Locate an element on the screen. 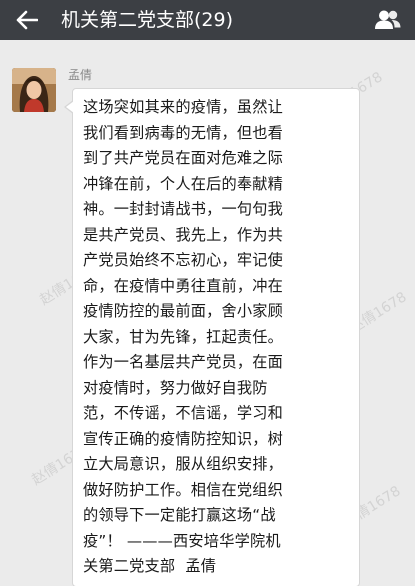 The height and width of the screenshot is (586, 415). group-members-icon is located at coordinates (388, 19).